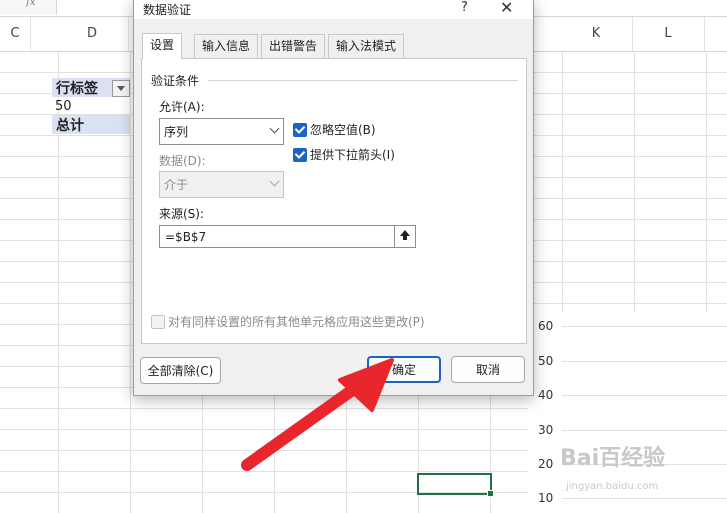  I want to click on pivot-row-label: 行标签, so click(77, 89).